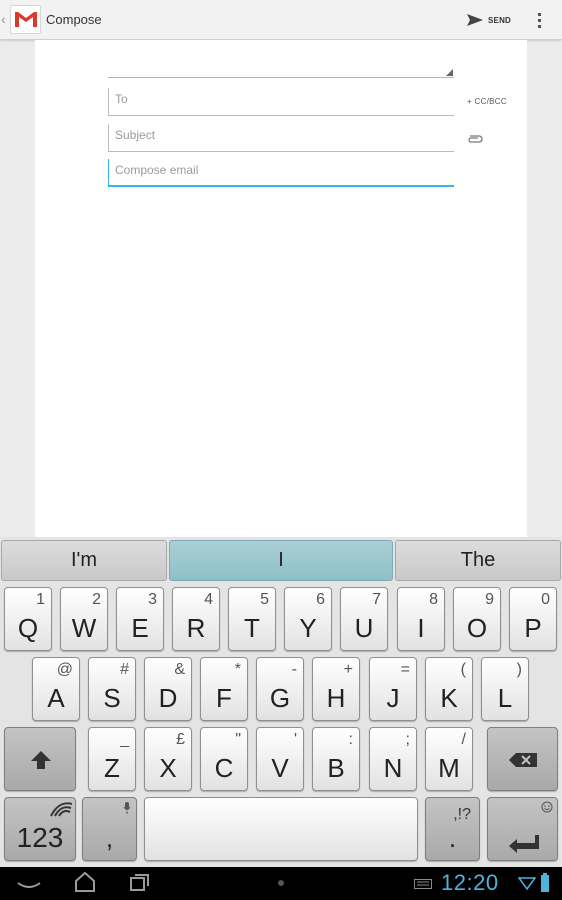 This screenshot has width=562, height=900. Describe the element at coordinates (547, 807) in the screenshot. I see `emoji-icon` at that location.